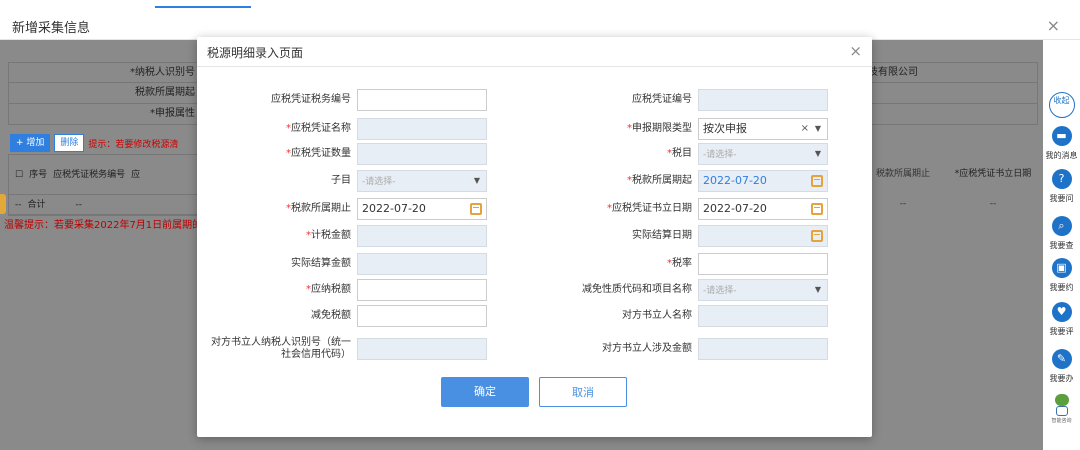  Describe the element at coordinates (108, 225) in the screenshot. I see `bg-warning-text: 温馨提示：若要采集2022年7月1日前属期的税` at that location.